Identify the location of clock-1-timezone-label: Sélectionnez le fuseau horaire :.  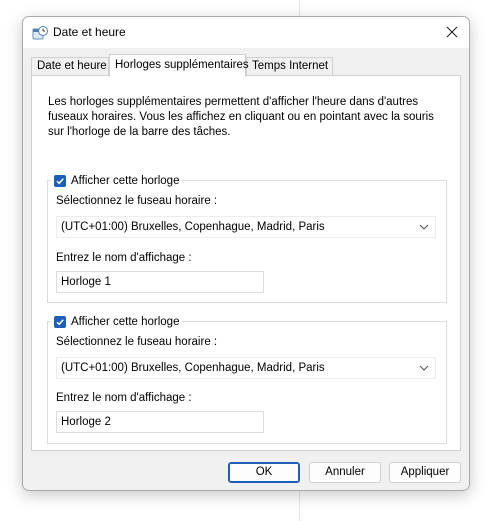
(137, 201).